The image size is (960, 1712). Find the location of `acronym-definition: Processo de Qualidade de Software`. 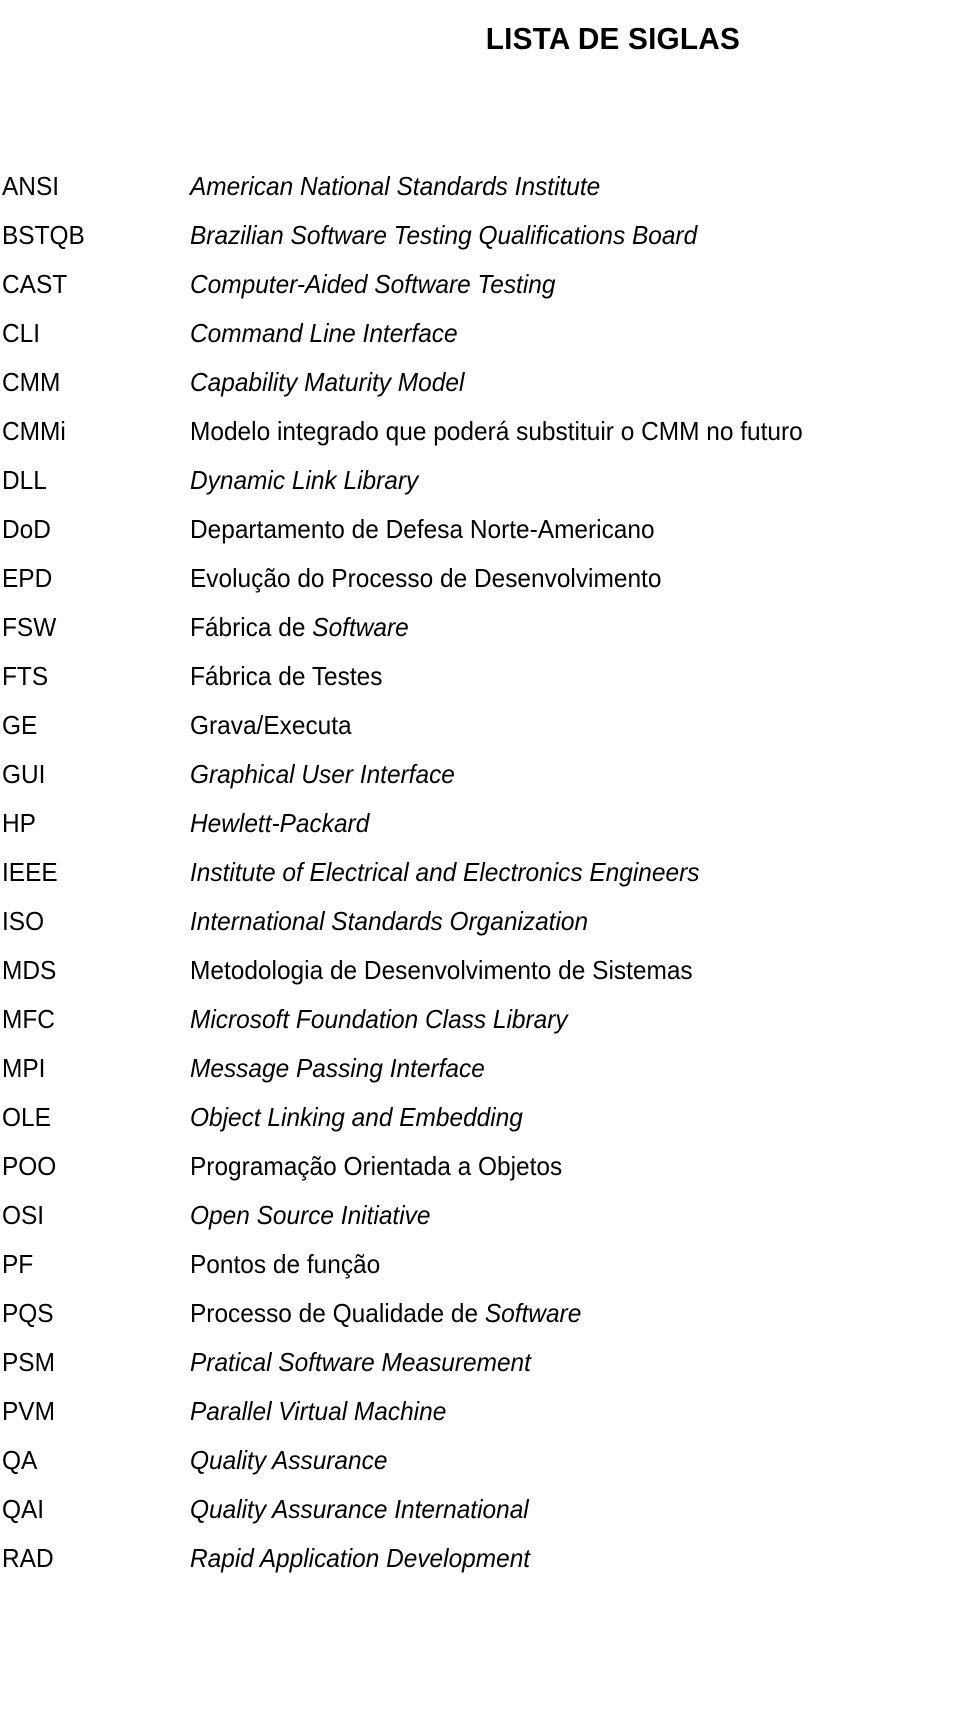

acronym-definition: Processo de Qualidade de Software is located at coordinates (386, 1313).